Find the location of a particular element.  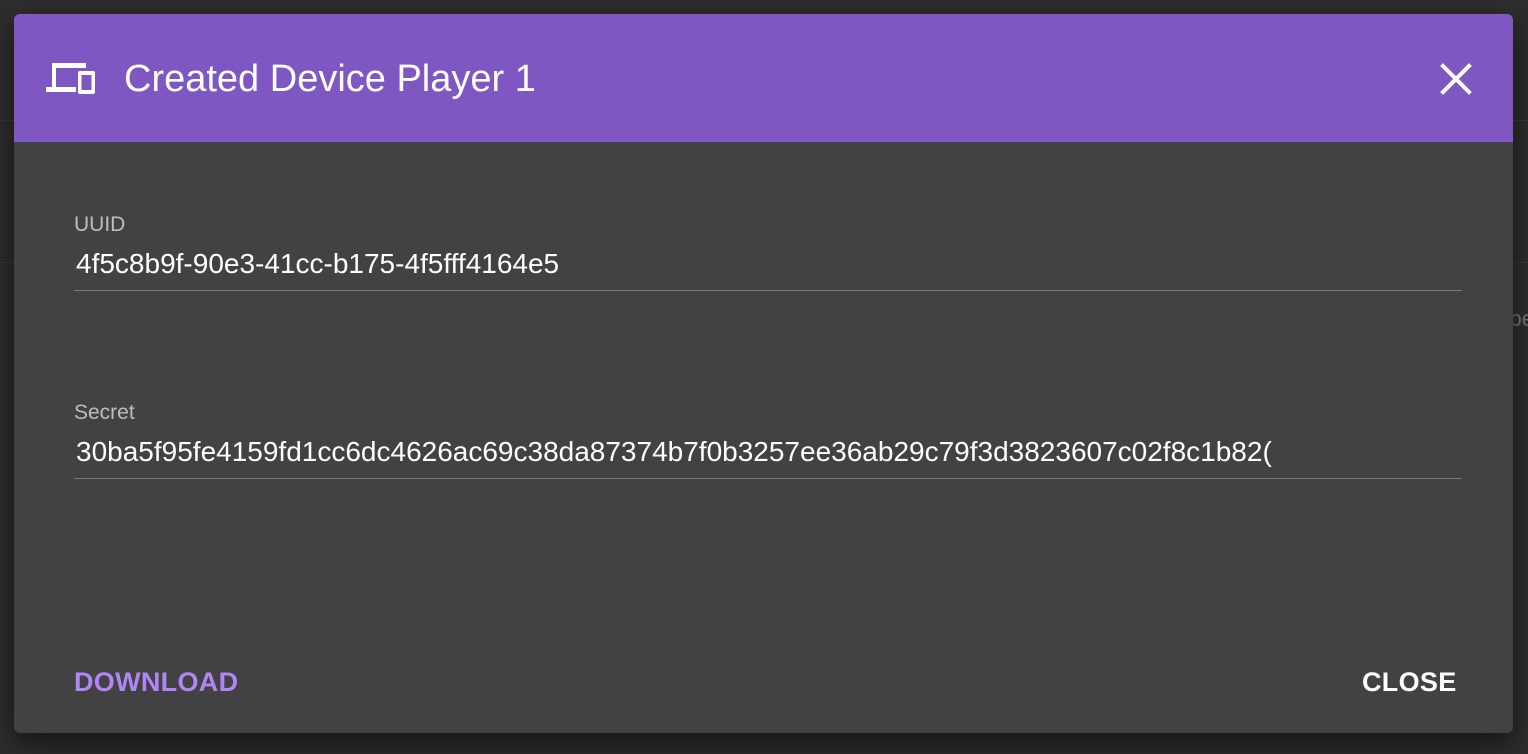

secret-field: Secret is located at coordinates (768, 439).